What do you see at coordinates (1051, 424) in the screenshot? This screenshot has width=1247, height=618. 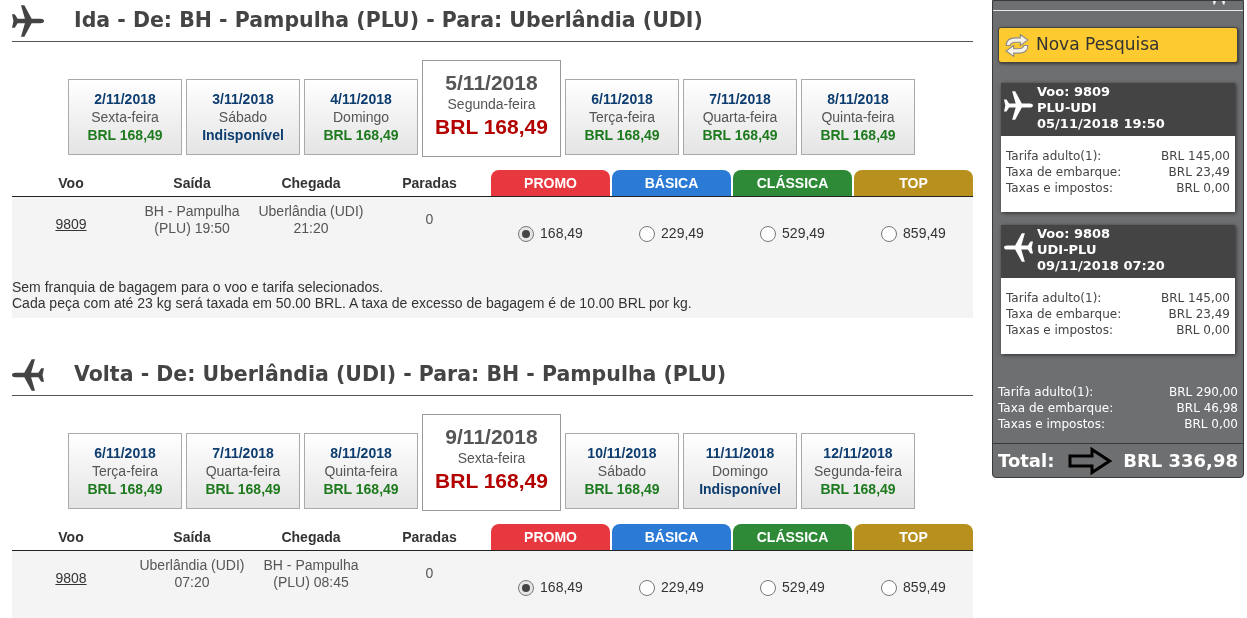 I see `summary-label: Taxas e impostos:` at bounding box center [1051, 424].